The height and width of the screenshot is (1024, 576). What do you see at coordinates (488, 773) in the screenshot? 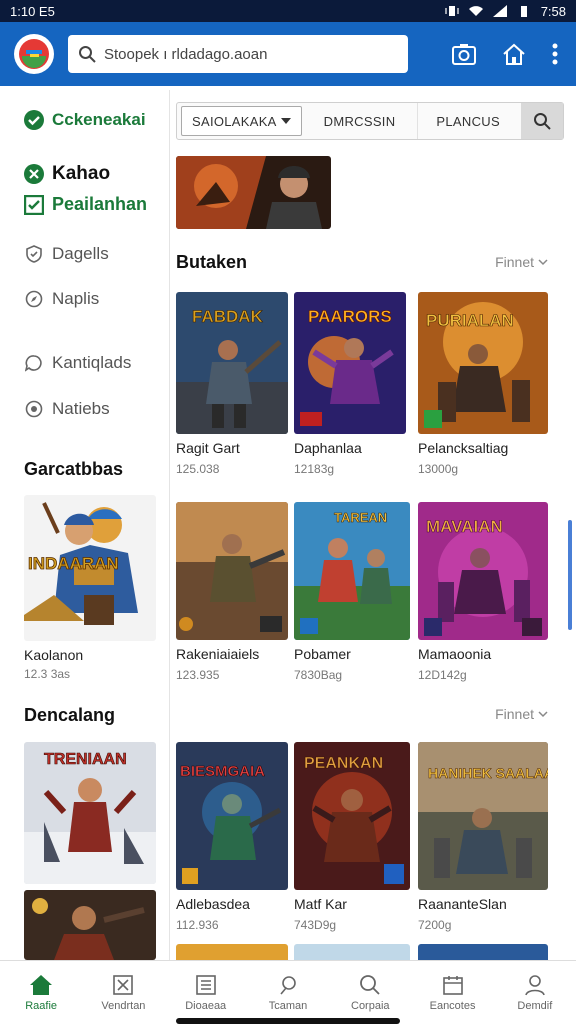
I see `game-art-title: HANIHEK SAALAAN` at bounding box center [488, 773].